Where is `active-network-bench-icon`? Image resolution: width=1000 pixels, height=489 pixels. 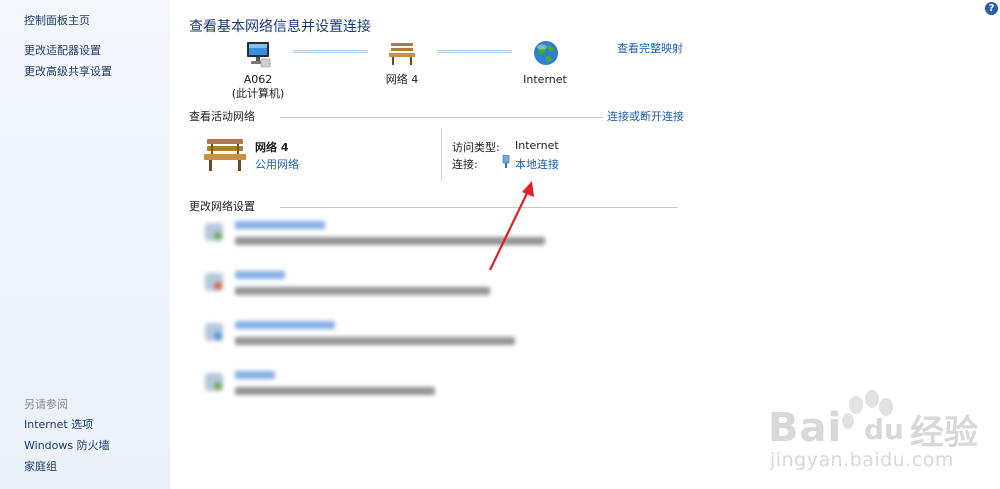
active-network-bench-icon is located at coordinates (225, 155).